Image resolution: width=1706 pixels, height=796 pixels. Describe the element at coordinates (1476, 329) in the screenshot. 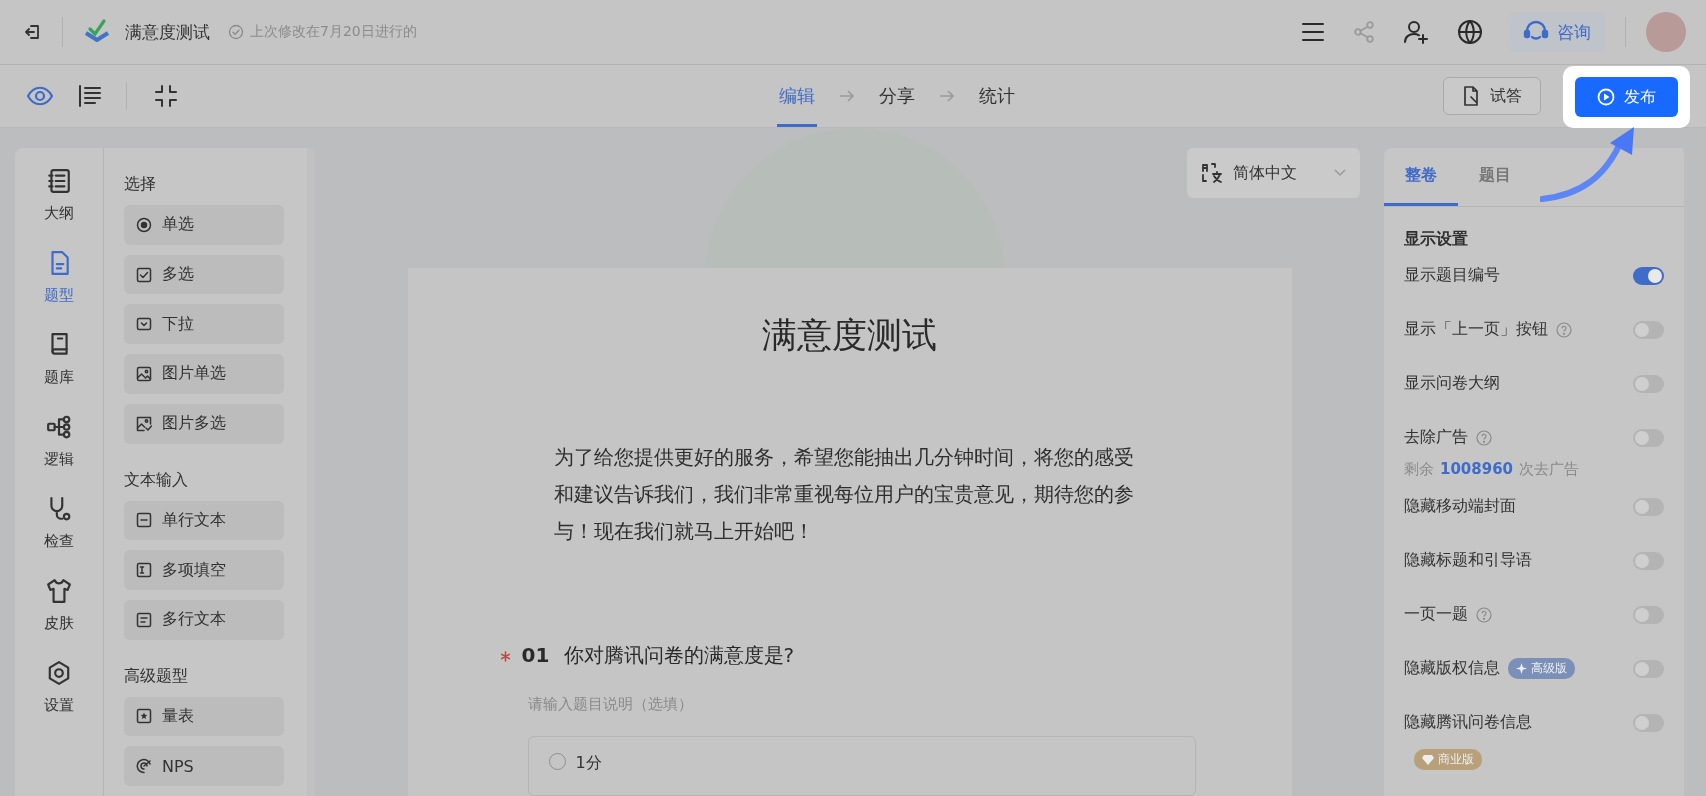

I see `setting-label: 显示「上一页」按钮` at that location.